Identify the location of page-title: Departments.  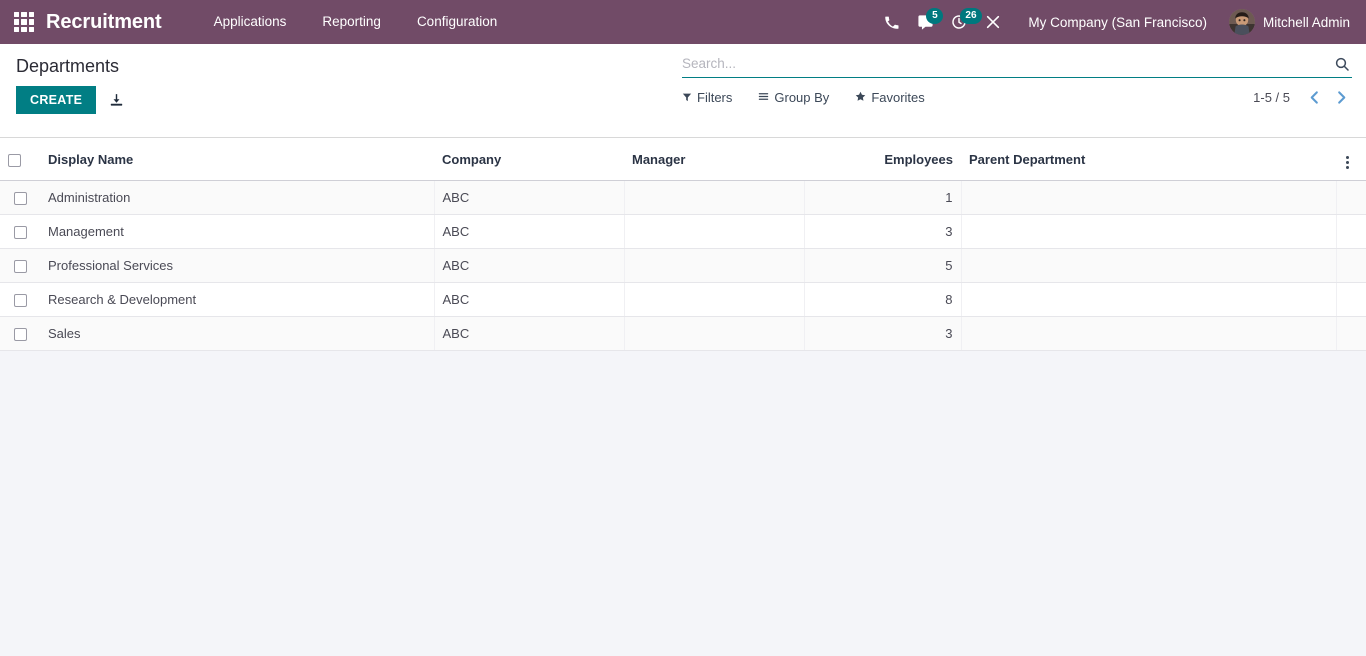
(68, 66).